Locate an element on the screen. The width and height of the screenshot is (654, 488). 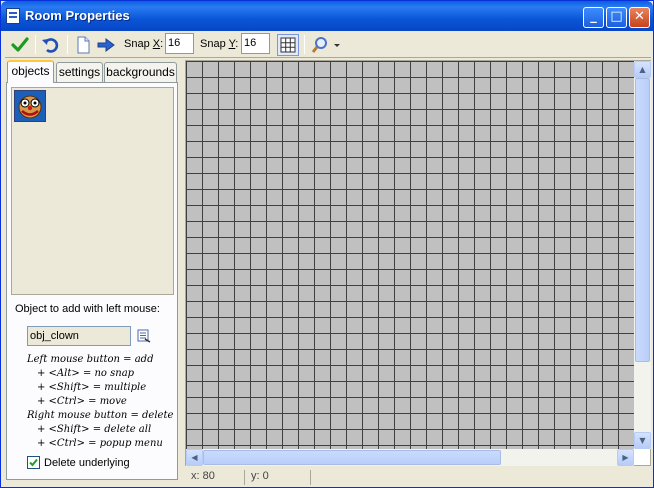
tab-objects: objects is located at coordinates (30, 71).